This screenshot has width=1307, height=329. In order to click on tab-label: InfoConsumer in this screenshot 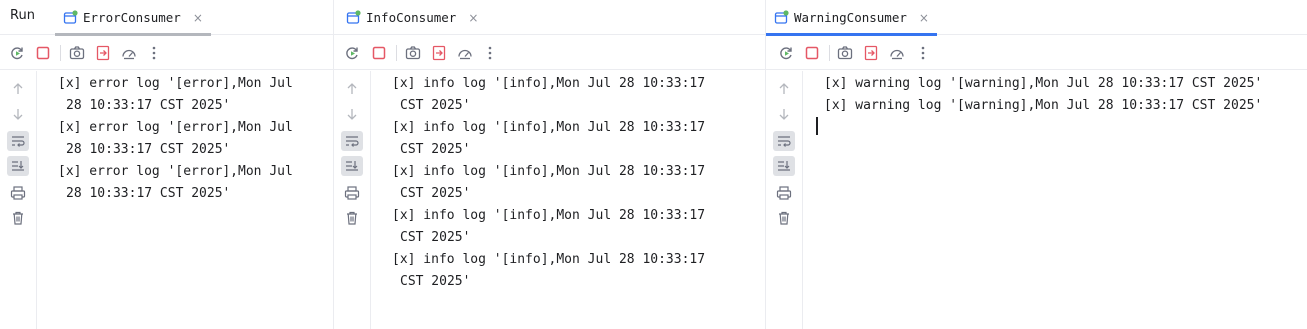, I will do `click(411, 17)`.